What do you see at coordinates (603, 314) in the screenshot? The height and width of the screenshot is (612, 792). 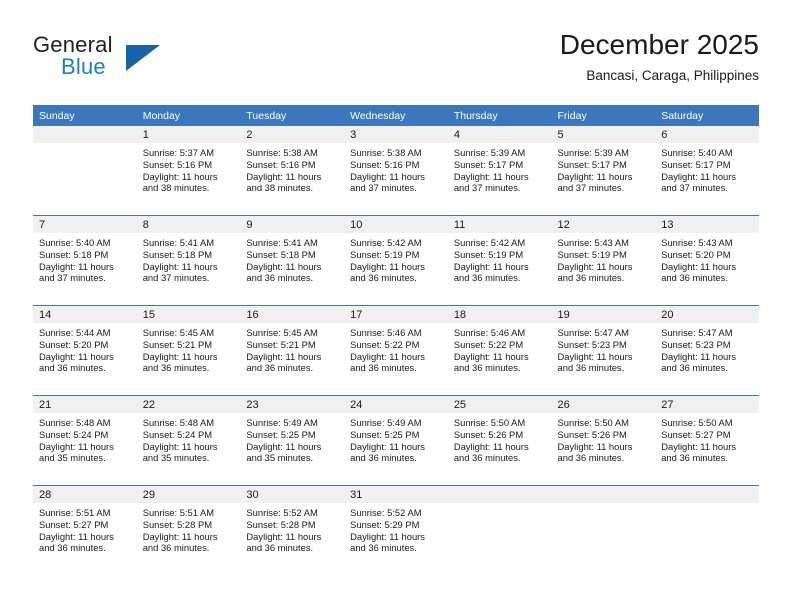 I see `day-number: 19` at bounding box center [603, 314].